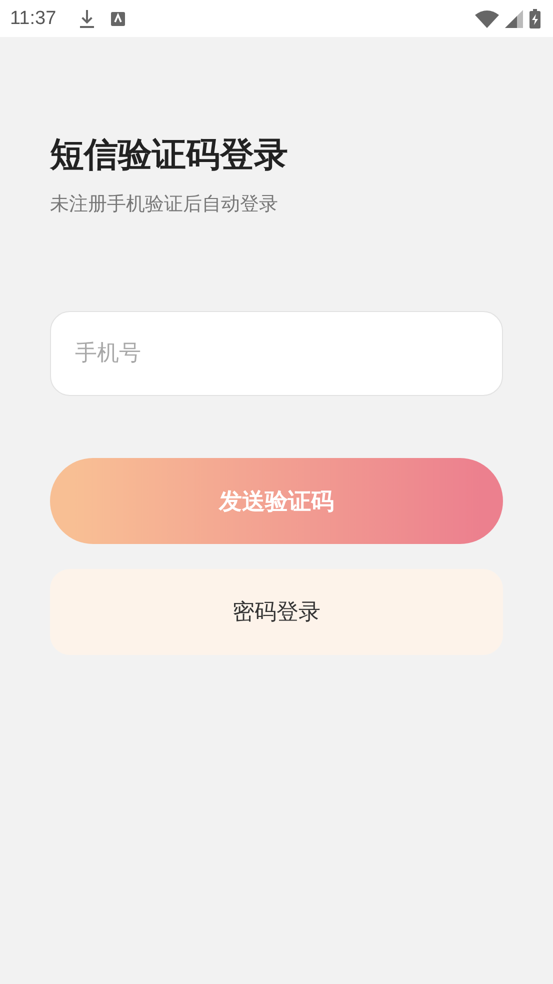  What do you see at coordinates (33, 19) in the screenshot?
I see `status-time: 11:37` at bounding box center [33, 19].